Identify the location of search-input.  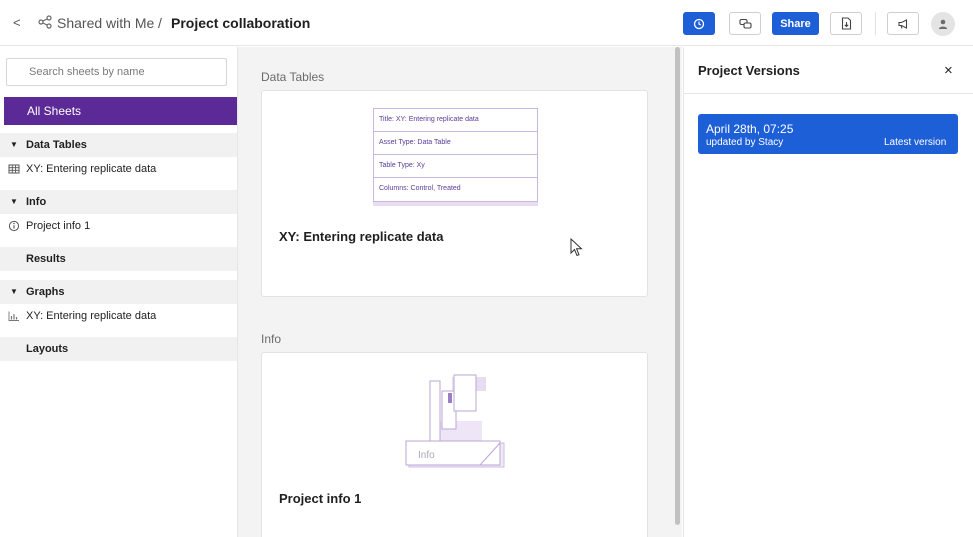
(116, 72).